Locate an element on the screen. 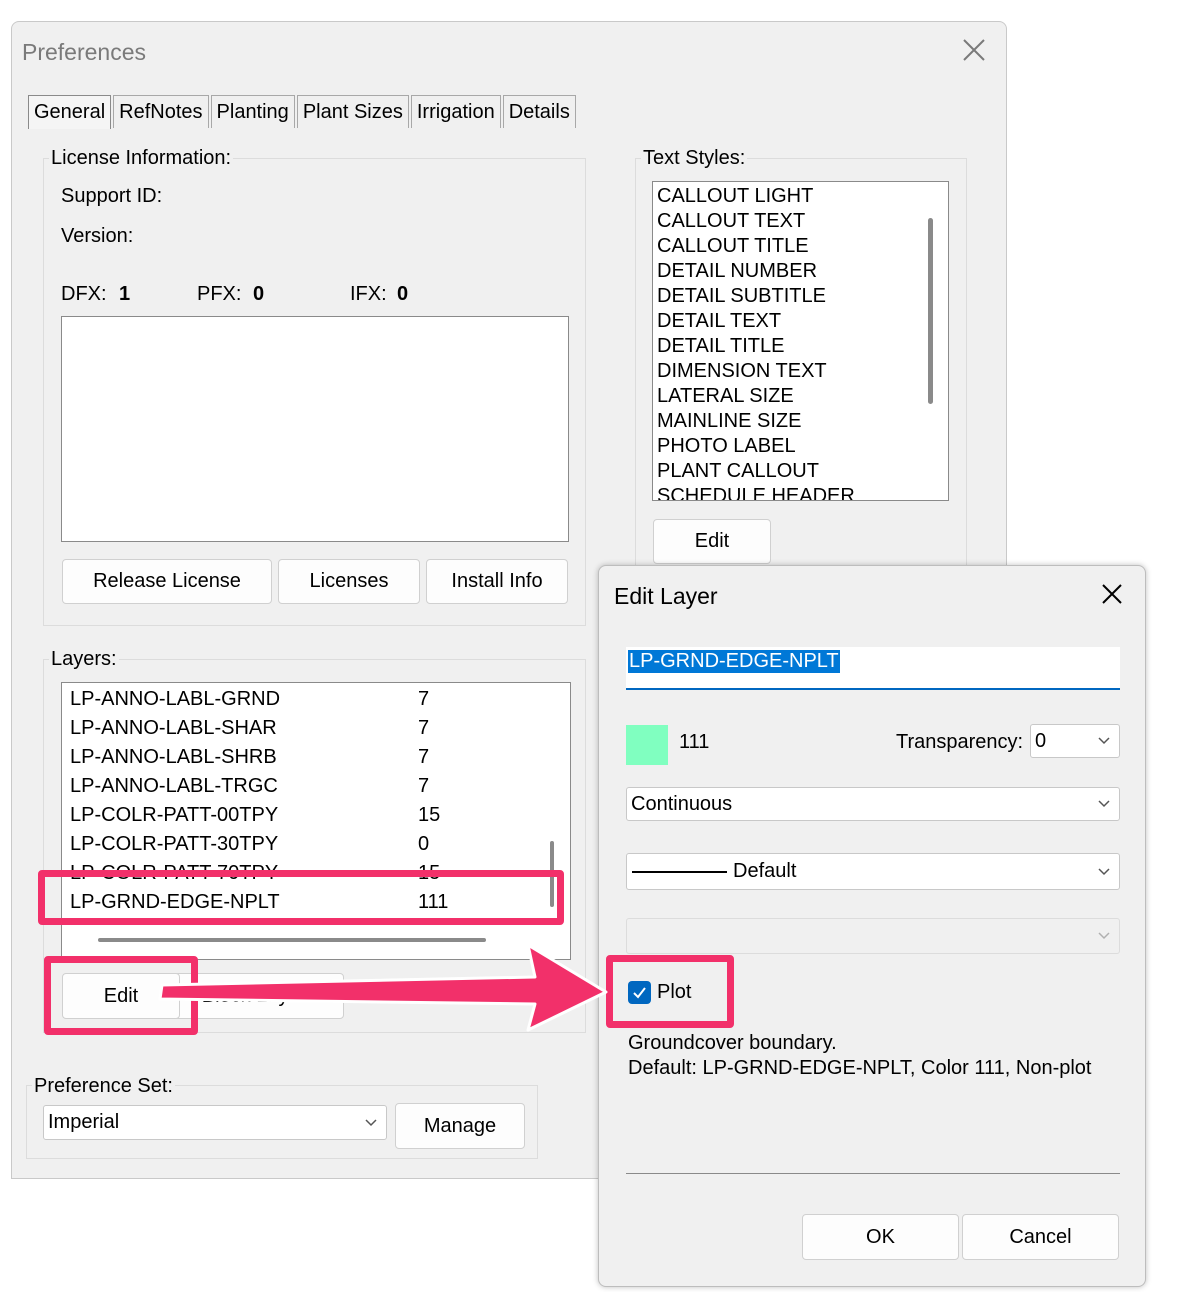 The width and height of the screenshot is (1192, 1292). text-style-item: SCHEDULE HEADER is located at coordinates (790, 492).